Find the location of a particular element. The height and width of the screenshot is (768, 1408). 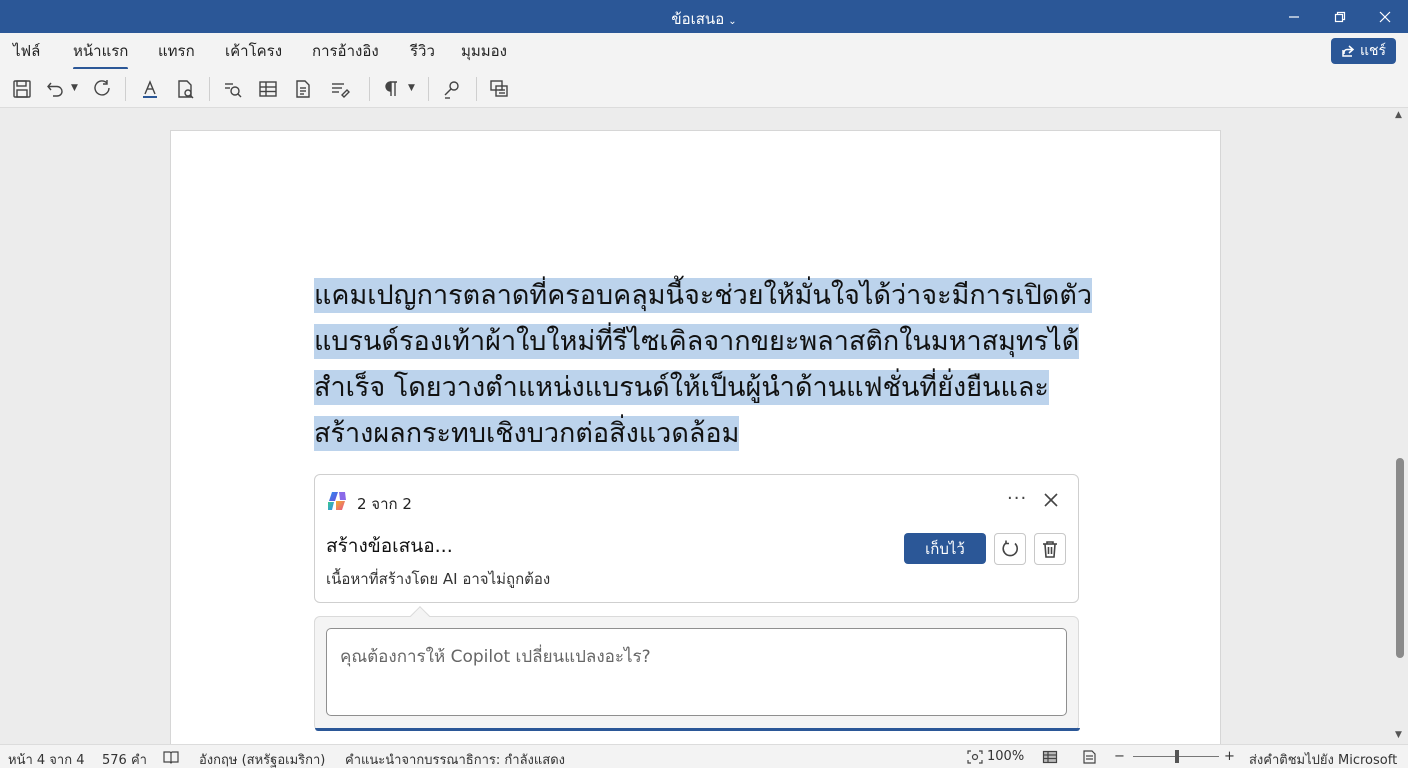

trash-icon is located at coordinates (1050, 549).